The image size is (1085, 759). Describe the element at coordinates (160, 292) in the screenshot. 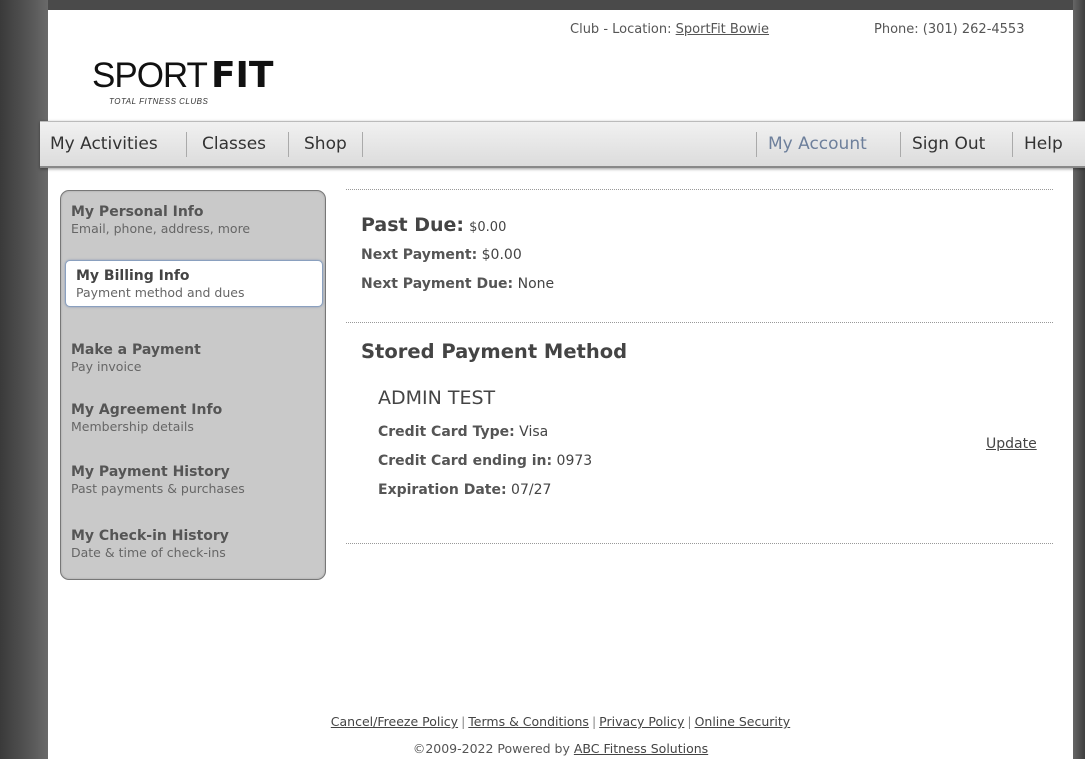

I see `sidebar-item-subtitle: Payment method and dues` at that location.